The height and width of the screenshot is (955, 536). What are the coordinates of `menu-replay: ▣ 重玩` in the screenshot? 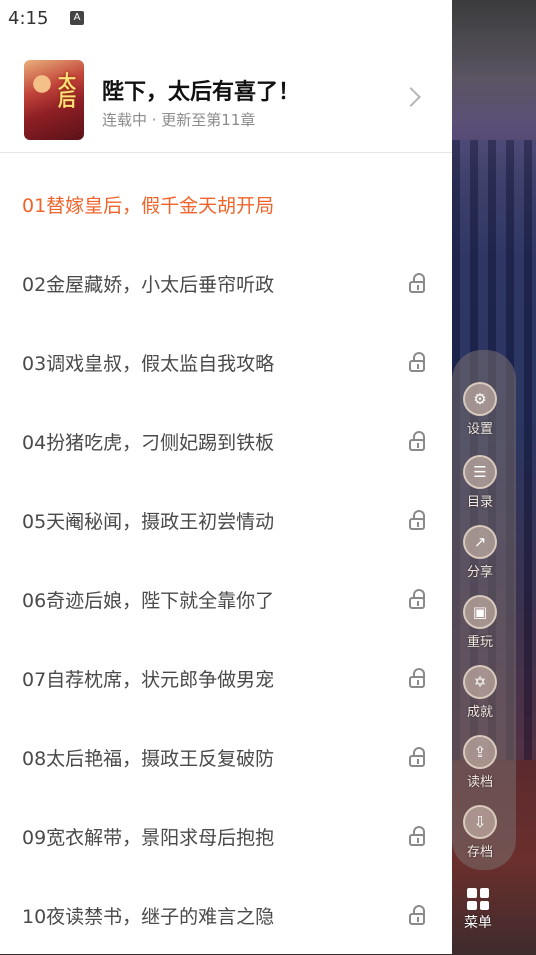 It's located at (480, 627).